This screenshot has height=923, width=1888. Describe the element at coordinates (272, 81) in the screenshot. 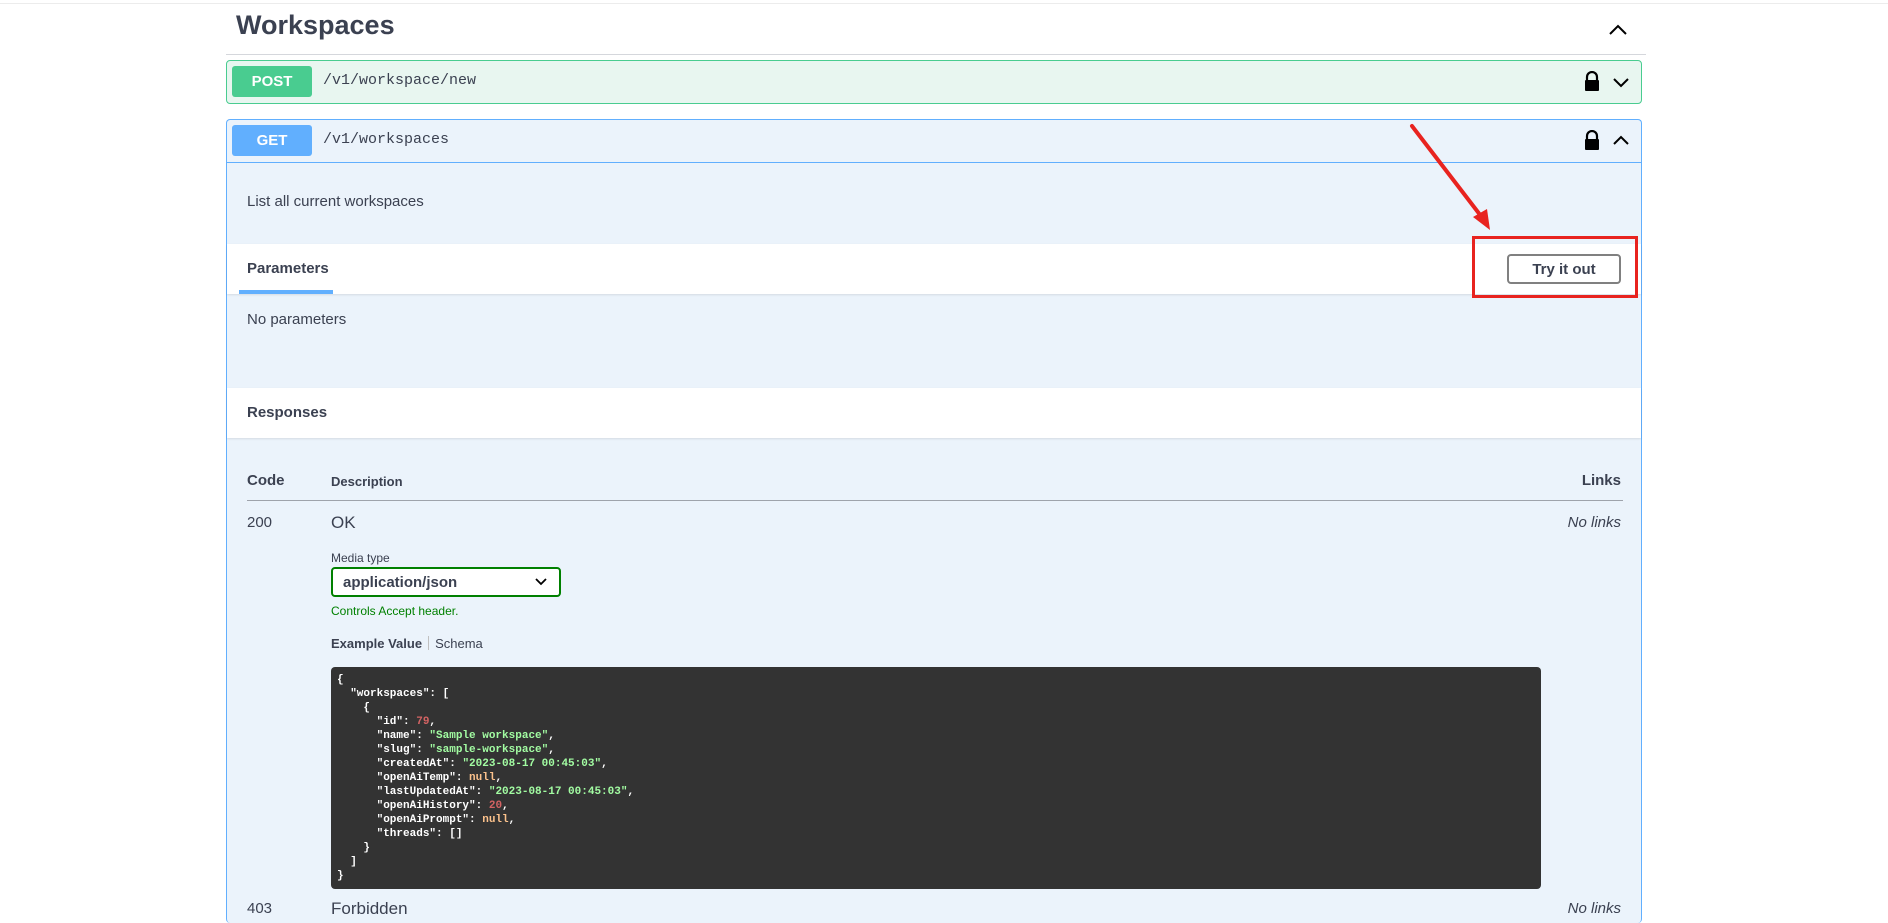

I see `method-badge-post: POST` at that location.